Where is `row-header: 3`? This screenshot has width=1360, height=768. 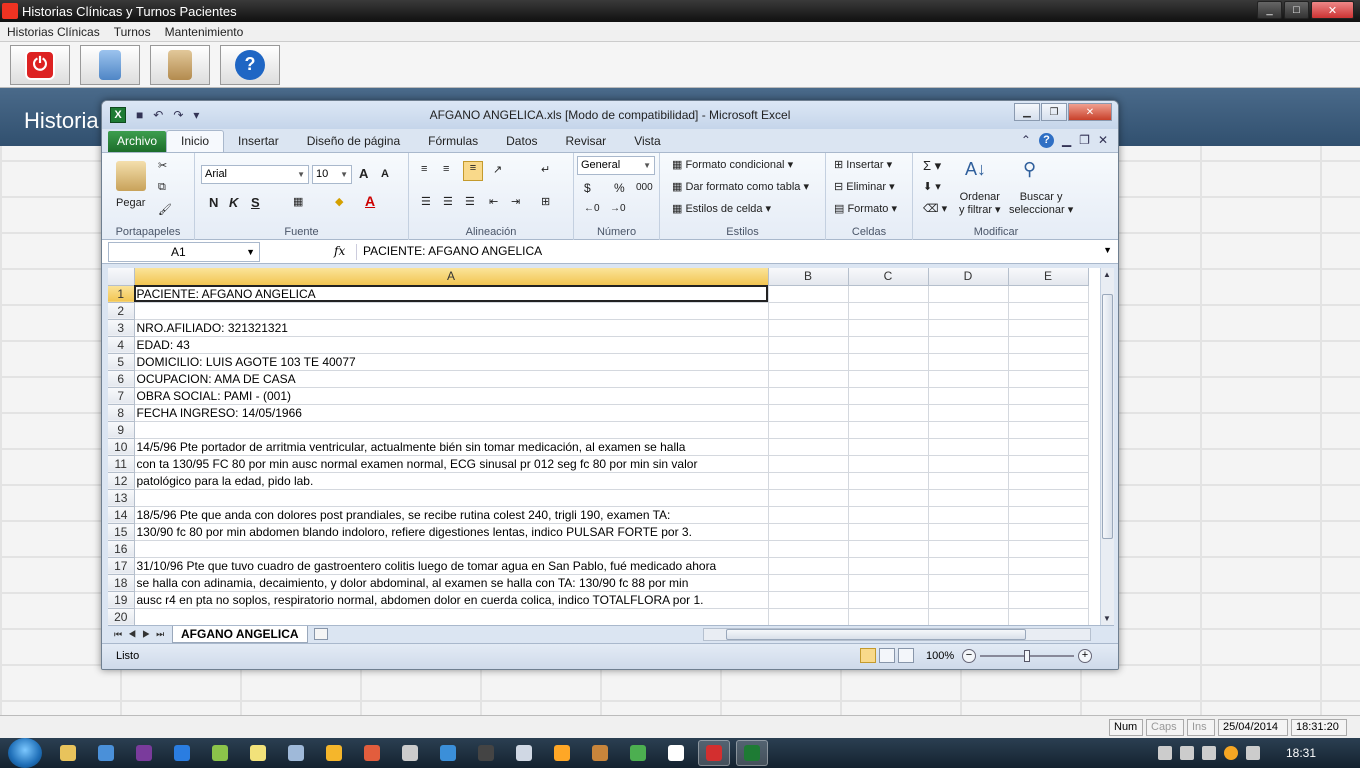 row-header: 3 is located at coordinates (121, 328).